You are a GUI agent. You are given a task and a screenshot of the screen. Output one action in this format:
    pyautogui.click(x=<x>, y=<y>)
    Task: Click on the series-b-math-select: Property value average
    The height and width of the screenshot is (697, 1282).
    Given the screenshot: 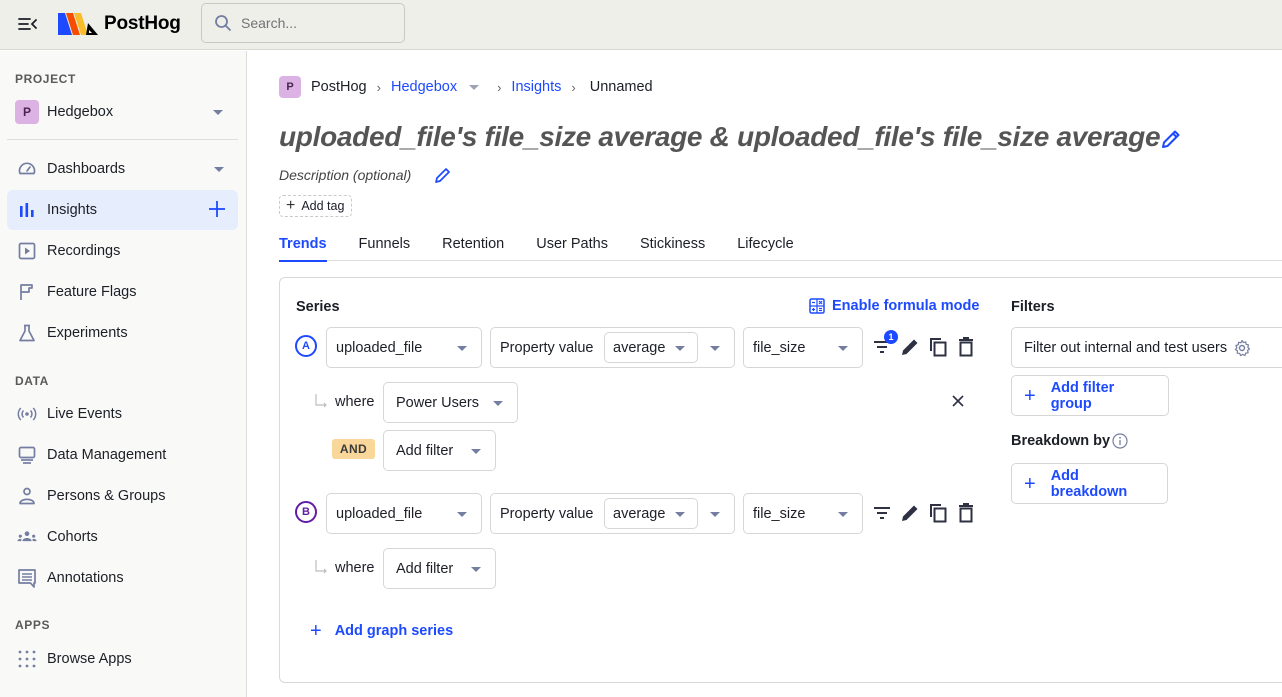 What is the action you would take?
    pyautogui.click(x=612, y=513)
    